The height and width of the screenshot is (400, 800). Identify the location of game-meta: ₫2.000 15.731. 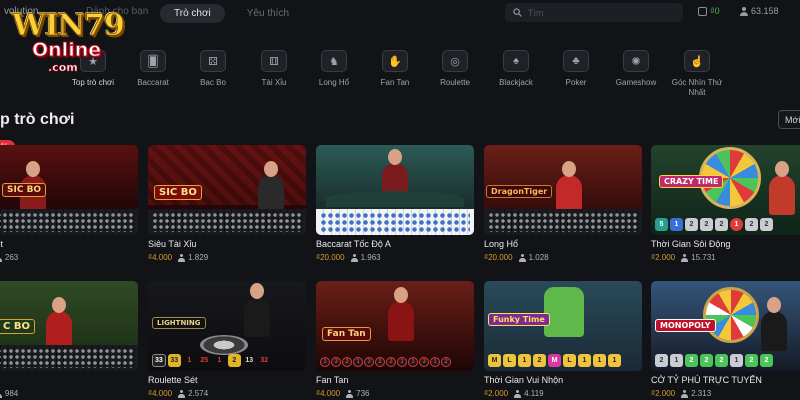
(725, 257).